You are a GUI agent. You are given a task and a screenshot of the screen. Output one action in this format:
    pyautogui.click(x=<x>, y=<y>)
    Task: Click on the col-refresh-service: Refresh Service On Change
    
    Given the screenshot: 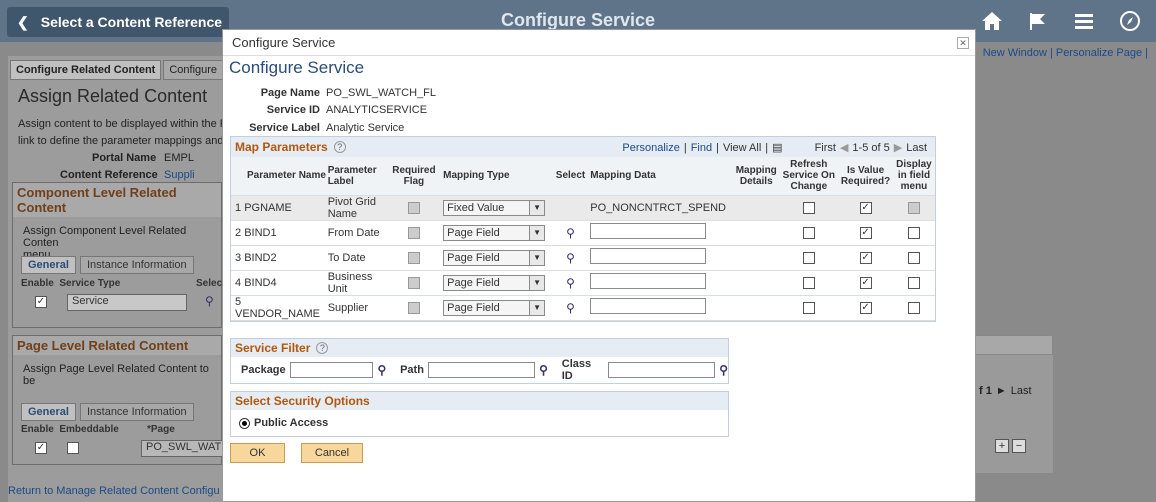 What is the action you would take?
    pyautogui.click(x=809, y=176)
    